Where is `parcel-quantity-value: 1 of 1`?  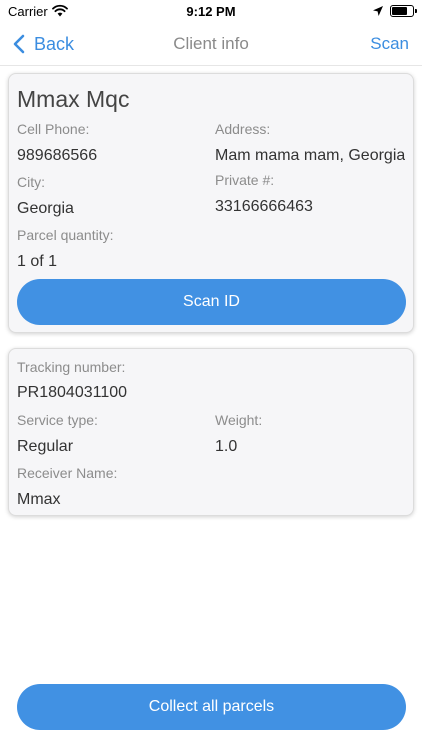
parcel-quantity-value: 1 of 1 is located at coordinates (37, 261).